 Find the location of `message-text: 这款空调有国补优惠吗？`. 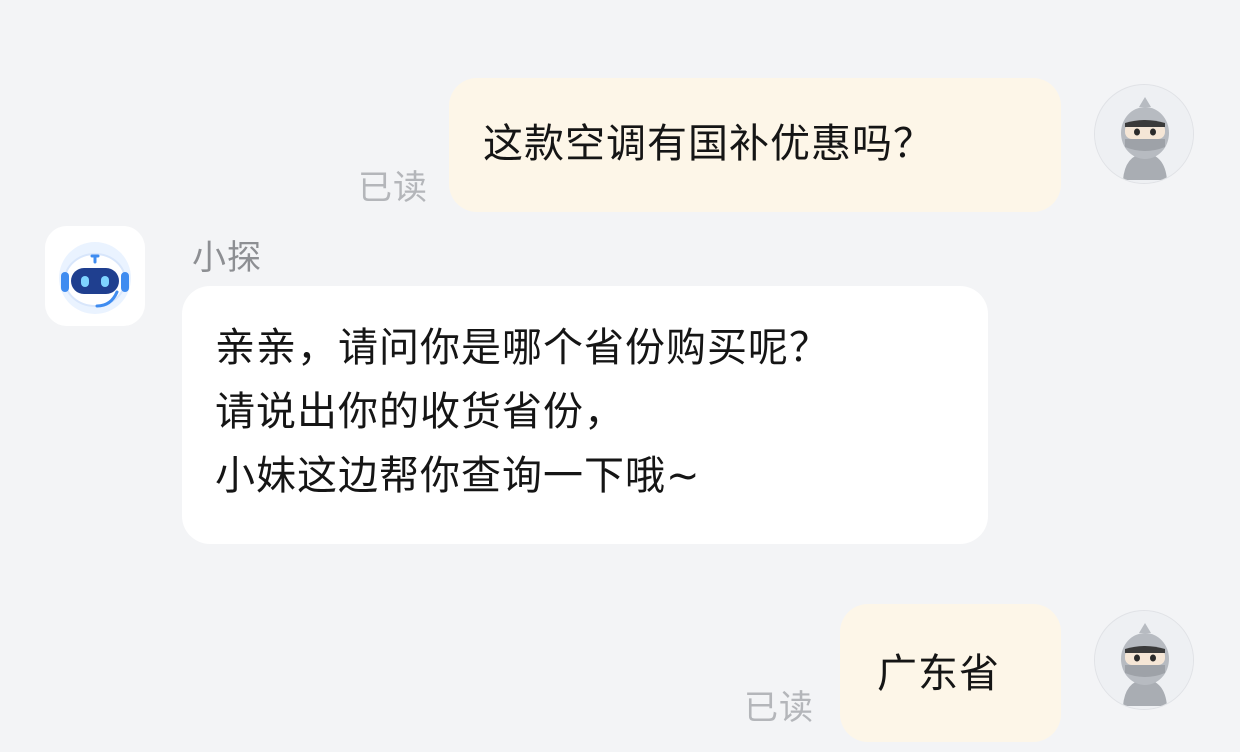

message-text: 这款空调有国补优惠吗？ is located at coordinates (708, 144).